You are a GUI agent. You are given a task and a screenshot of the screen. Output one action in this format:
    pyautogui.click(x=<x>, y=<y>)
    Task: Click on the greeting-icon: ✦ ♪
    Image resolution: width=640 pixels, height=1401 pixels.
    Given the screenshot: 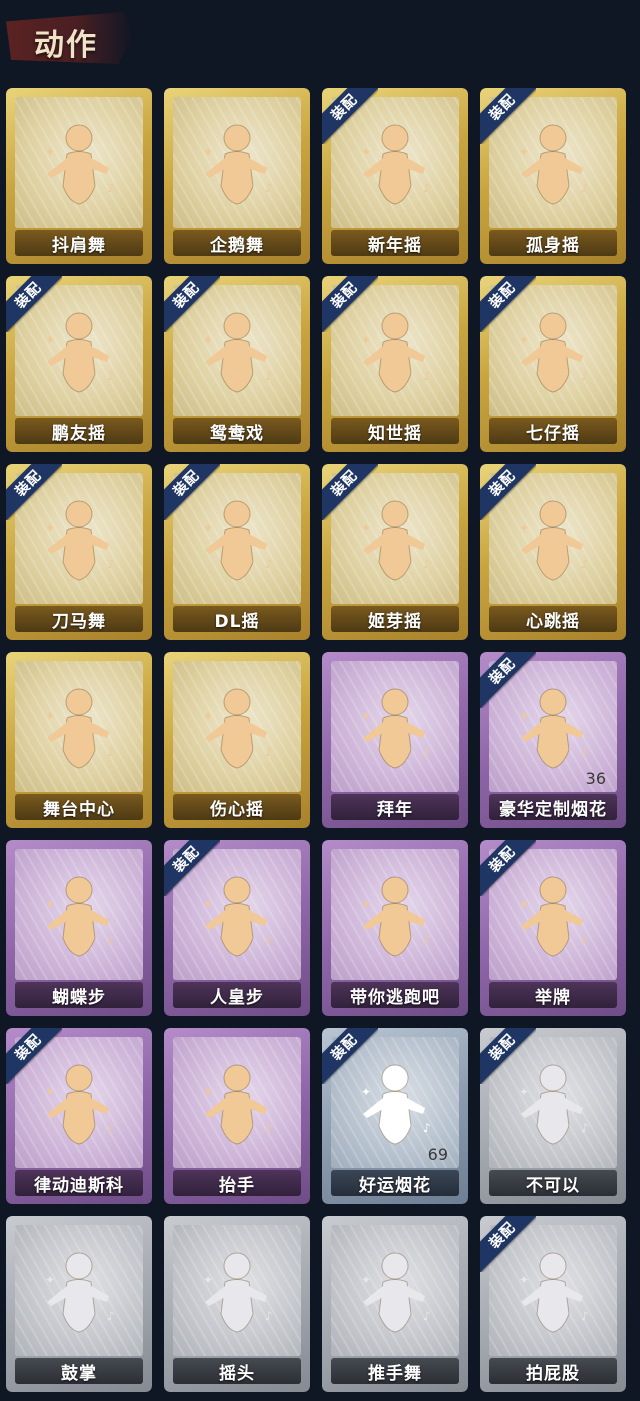 What is the action you would take?
    pyautogui.click(x=395, y=730)
    